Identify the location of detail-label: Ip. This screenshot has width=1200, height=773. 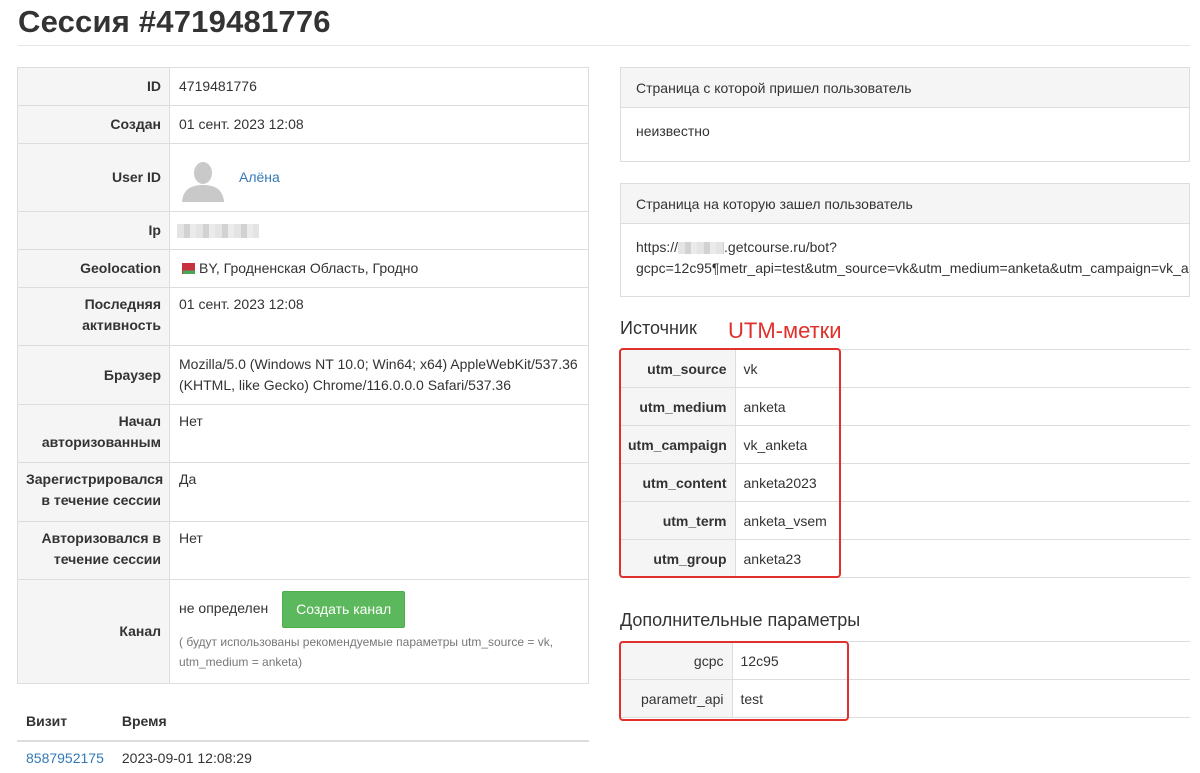
(93, 230).